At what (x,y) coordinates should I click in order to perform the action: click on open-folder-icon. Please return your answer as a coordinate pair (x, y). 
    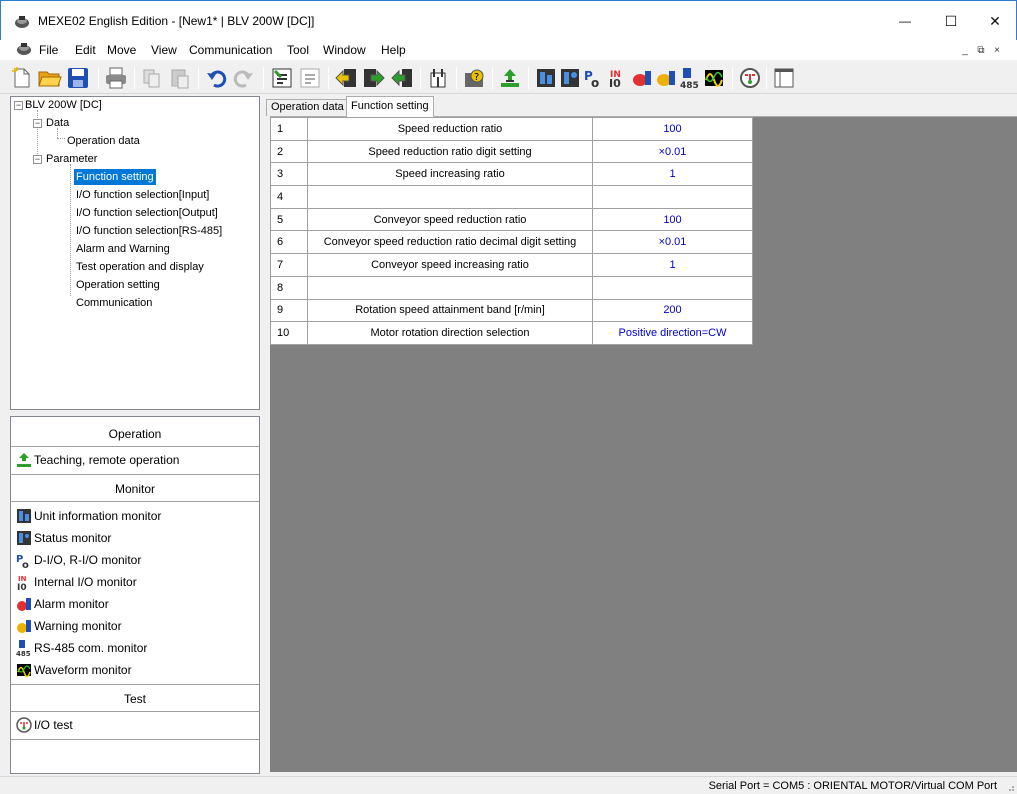
    Looking at the image, I should click on (50, 78).